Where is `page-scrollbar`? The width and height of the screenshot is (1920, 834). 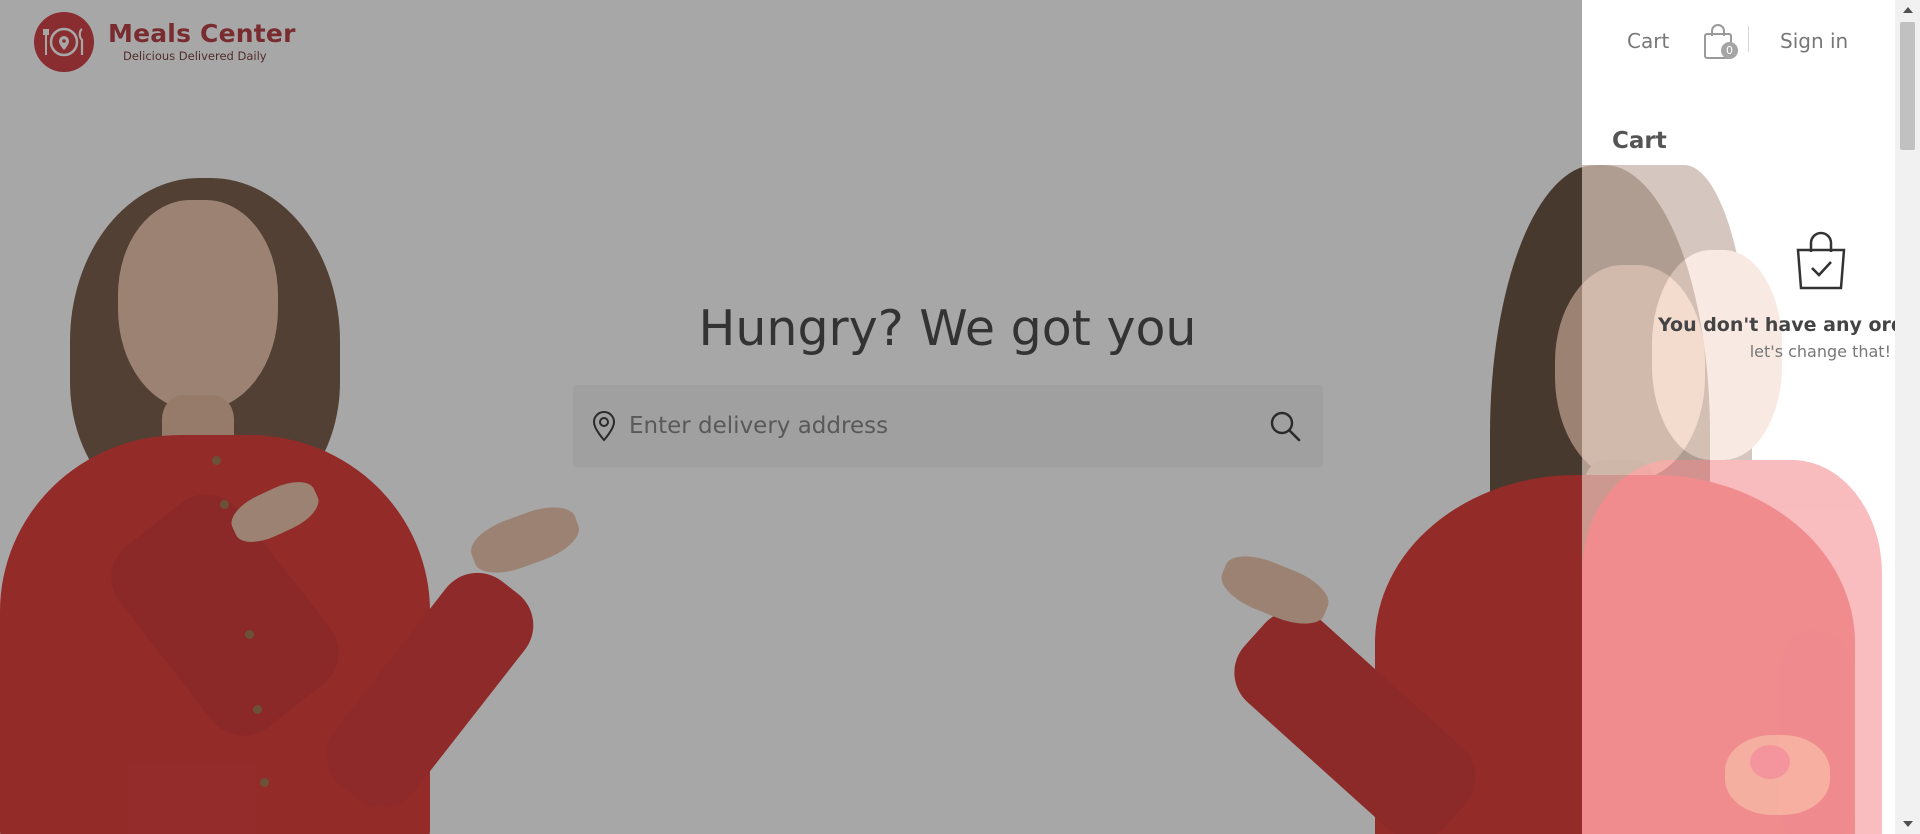
page-scrollbar is located at coordinates (1907, 417).